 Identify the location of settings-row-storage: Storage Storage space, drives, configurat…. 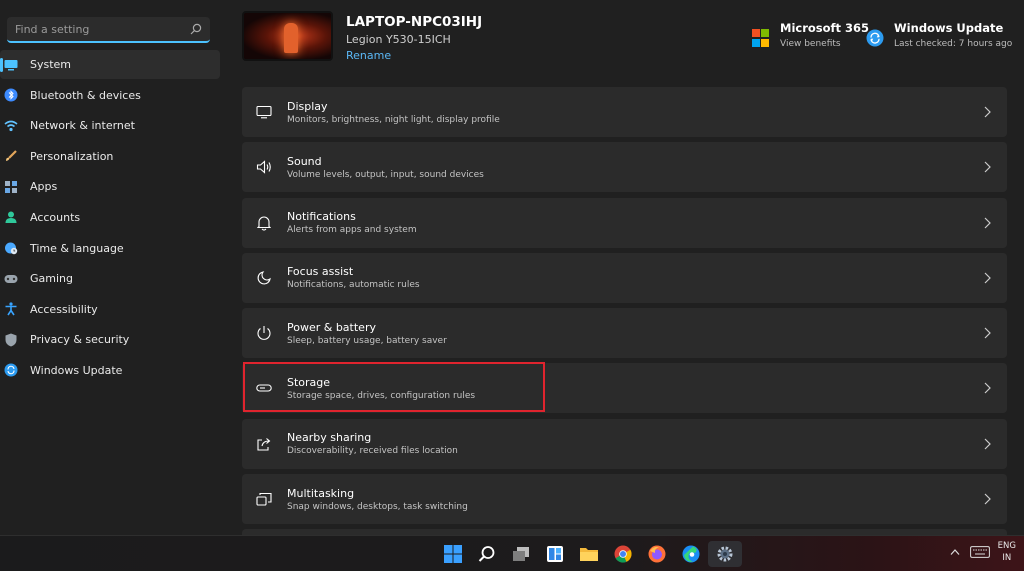
(624, 388).